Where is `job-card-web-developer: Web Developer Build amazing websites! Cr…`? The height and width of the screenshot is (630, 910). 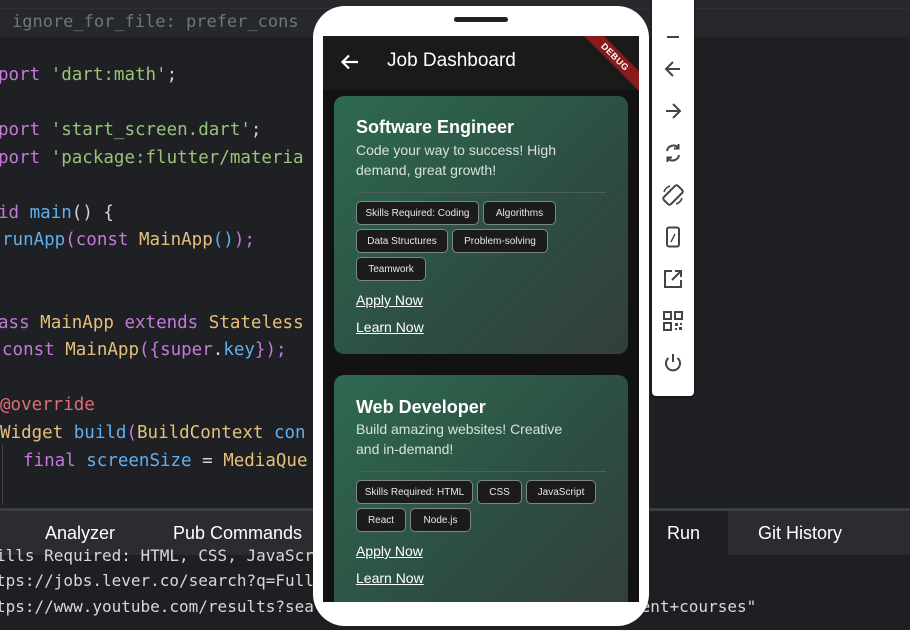 job-card-web-developer: Web Developer Build amazing websites! Cr… is located at coordinates (481, 488).